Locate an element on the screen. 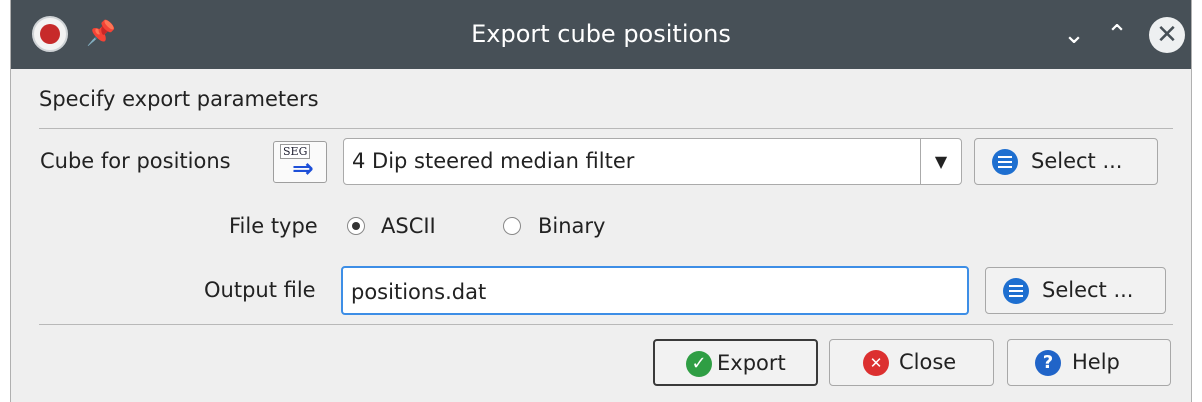 This screenshot has height=402, width=1202. radio-binary-label: Binary is located at coordinates (571, 226).